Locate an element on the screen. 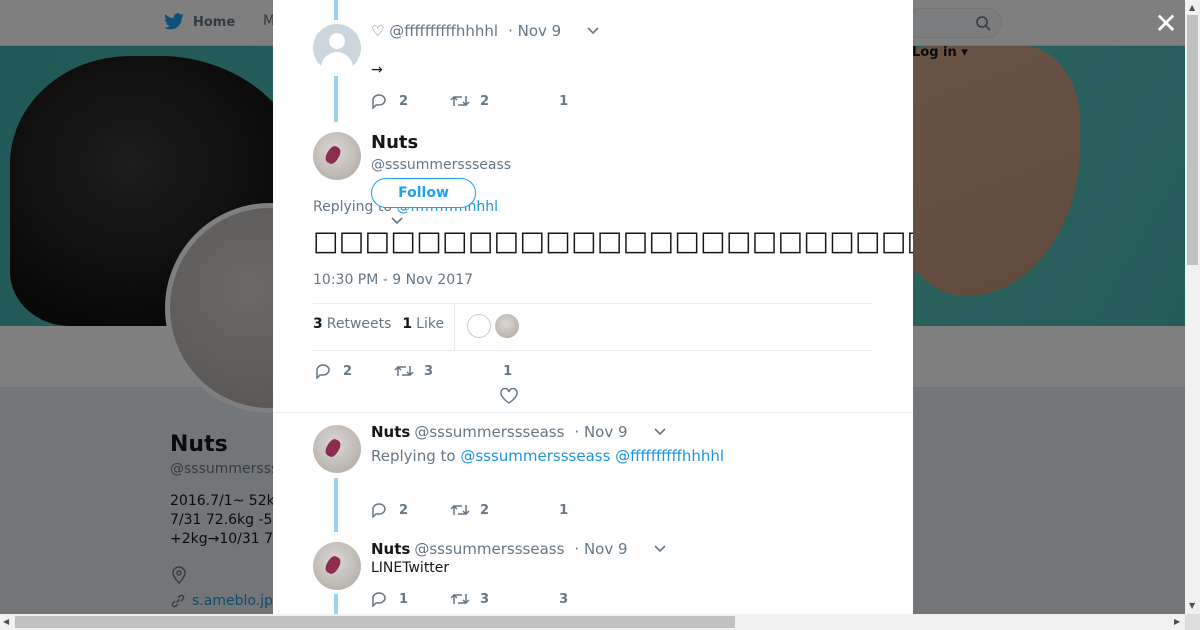 This screenshot has width=1200, height=630. tweet-header: ♡ @ffffffffffhhhhl · Nov 9 is located at coordinates (485, 31).